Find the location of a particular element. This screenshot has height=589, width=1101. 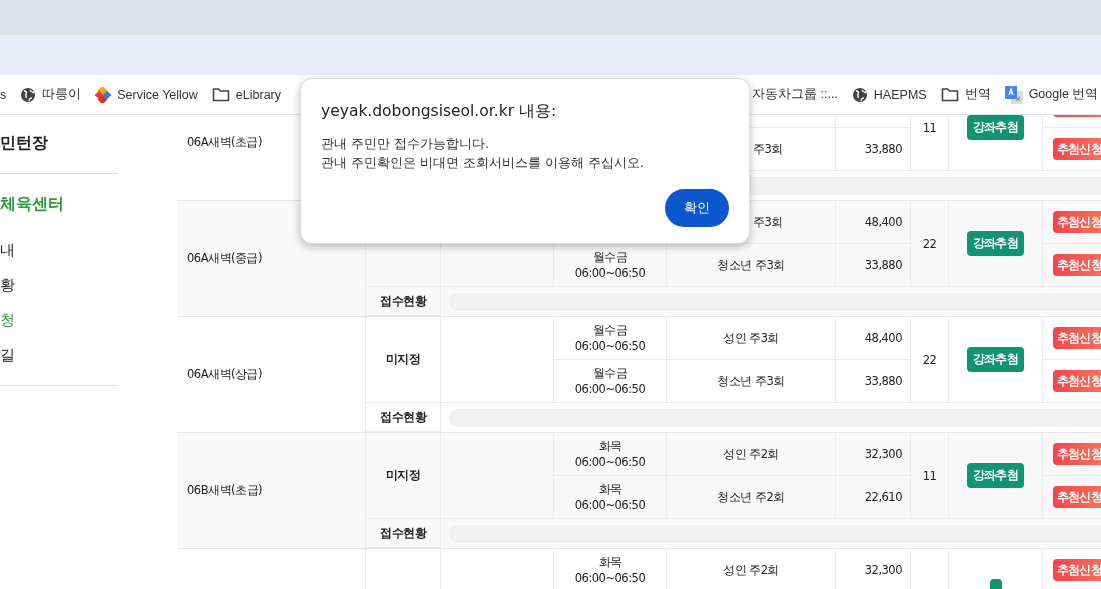

target-text: 청소년 주2회 is located at coordinates (751, 497).